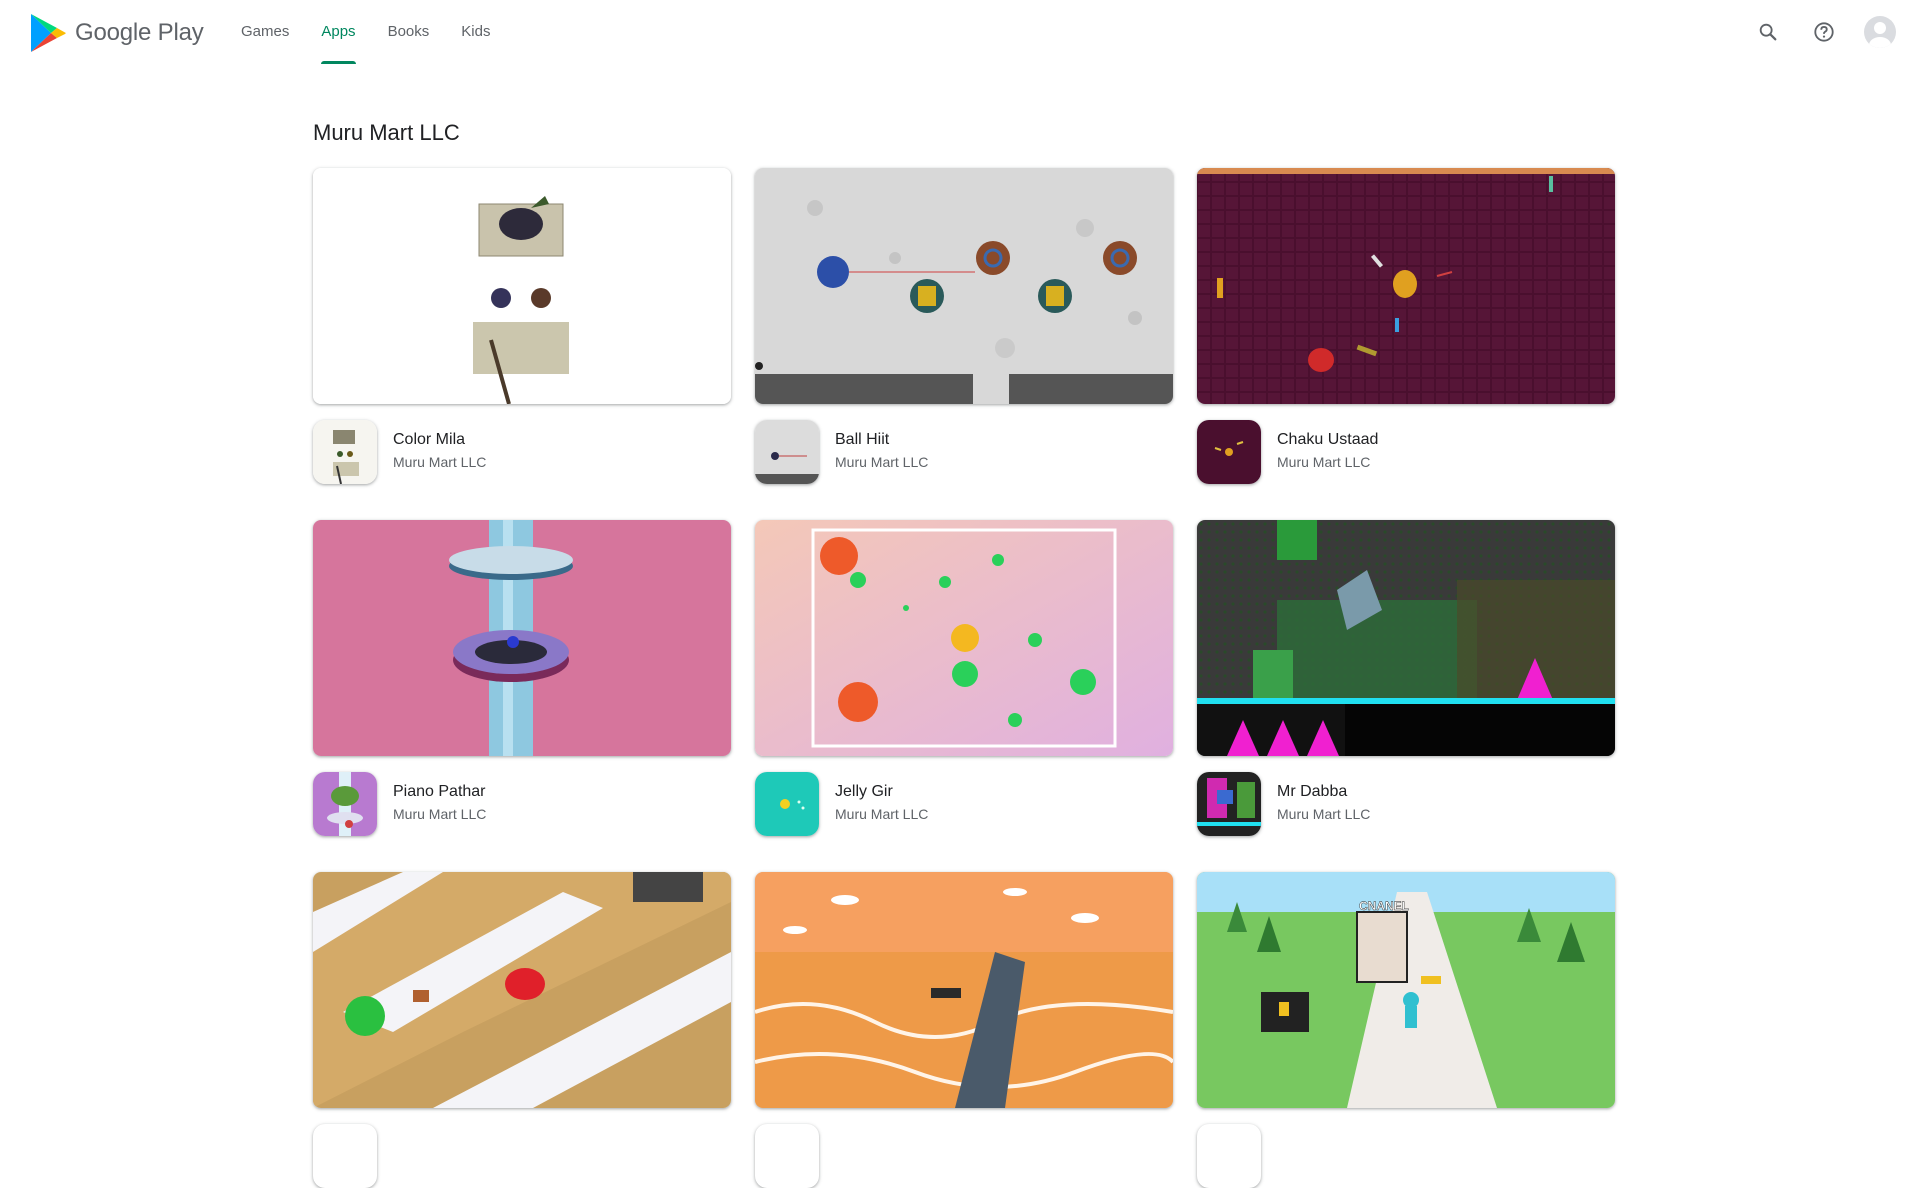  I want to click on top-nav: Games Apps Books Kids, so click(365, 32).